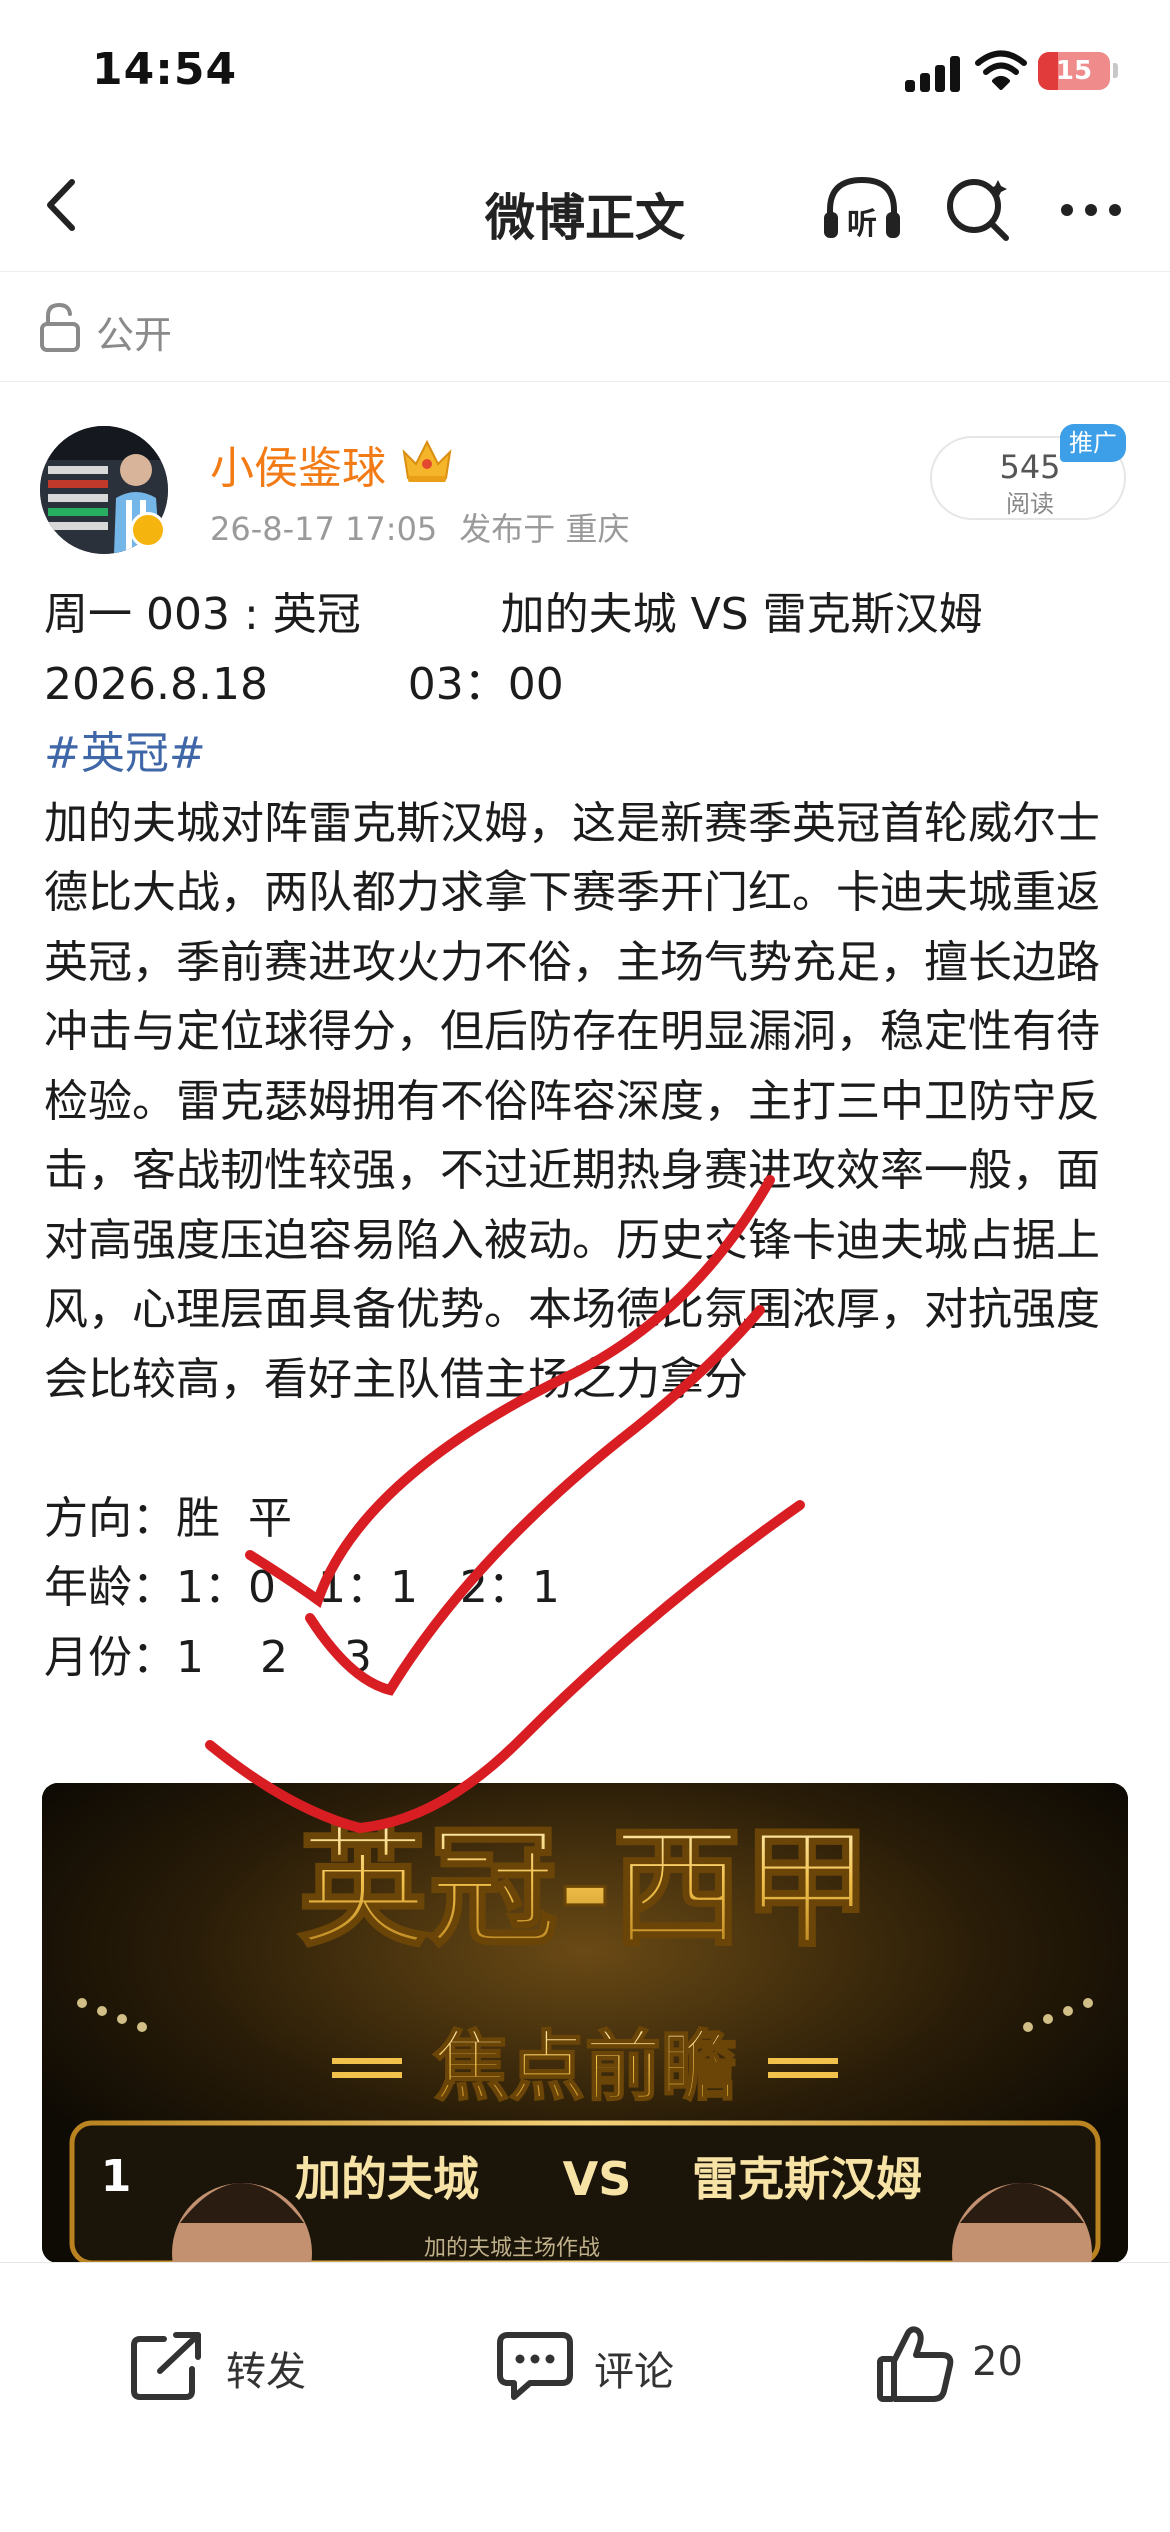 Image resolution: width=1170 pixels, height=2532 pixels. What do you see at coordinates (1030, 504) in the screenshot?
I see `reads-label: 阅读` at bounding box center [1030, 504].